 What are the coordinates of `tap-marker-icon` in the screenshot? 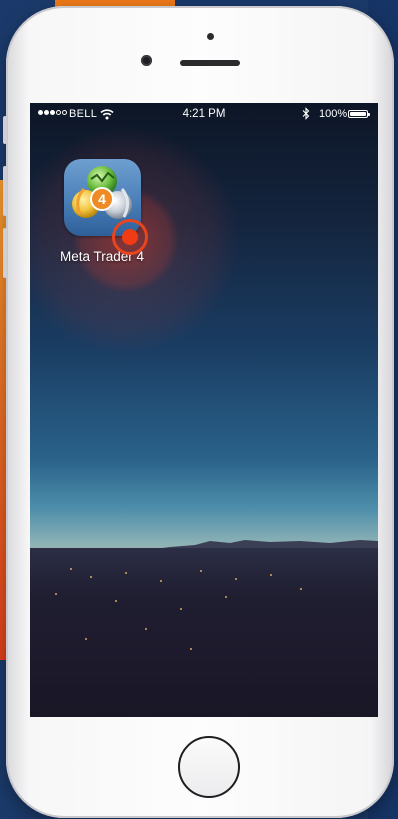 It's located at (130, 237).